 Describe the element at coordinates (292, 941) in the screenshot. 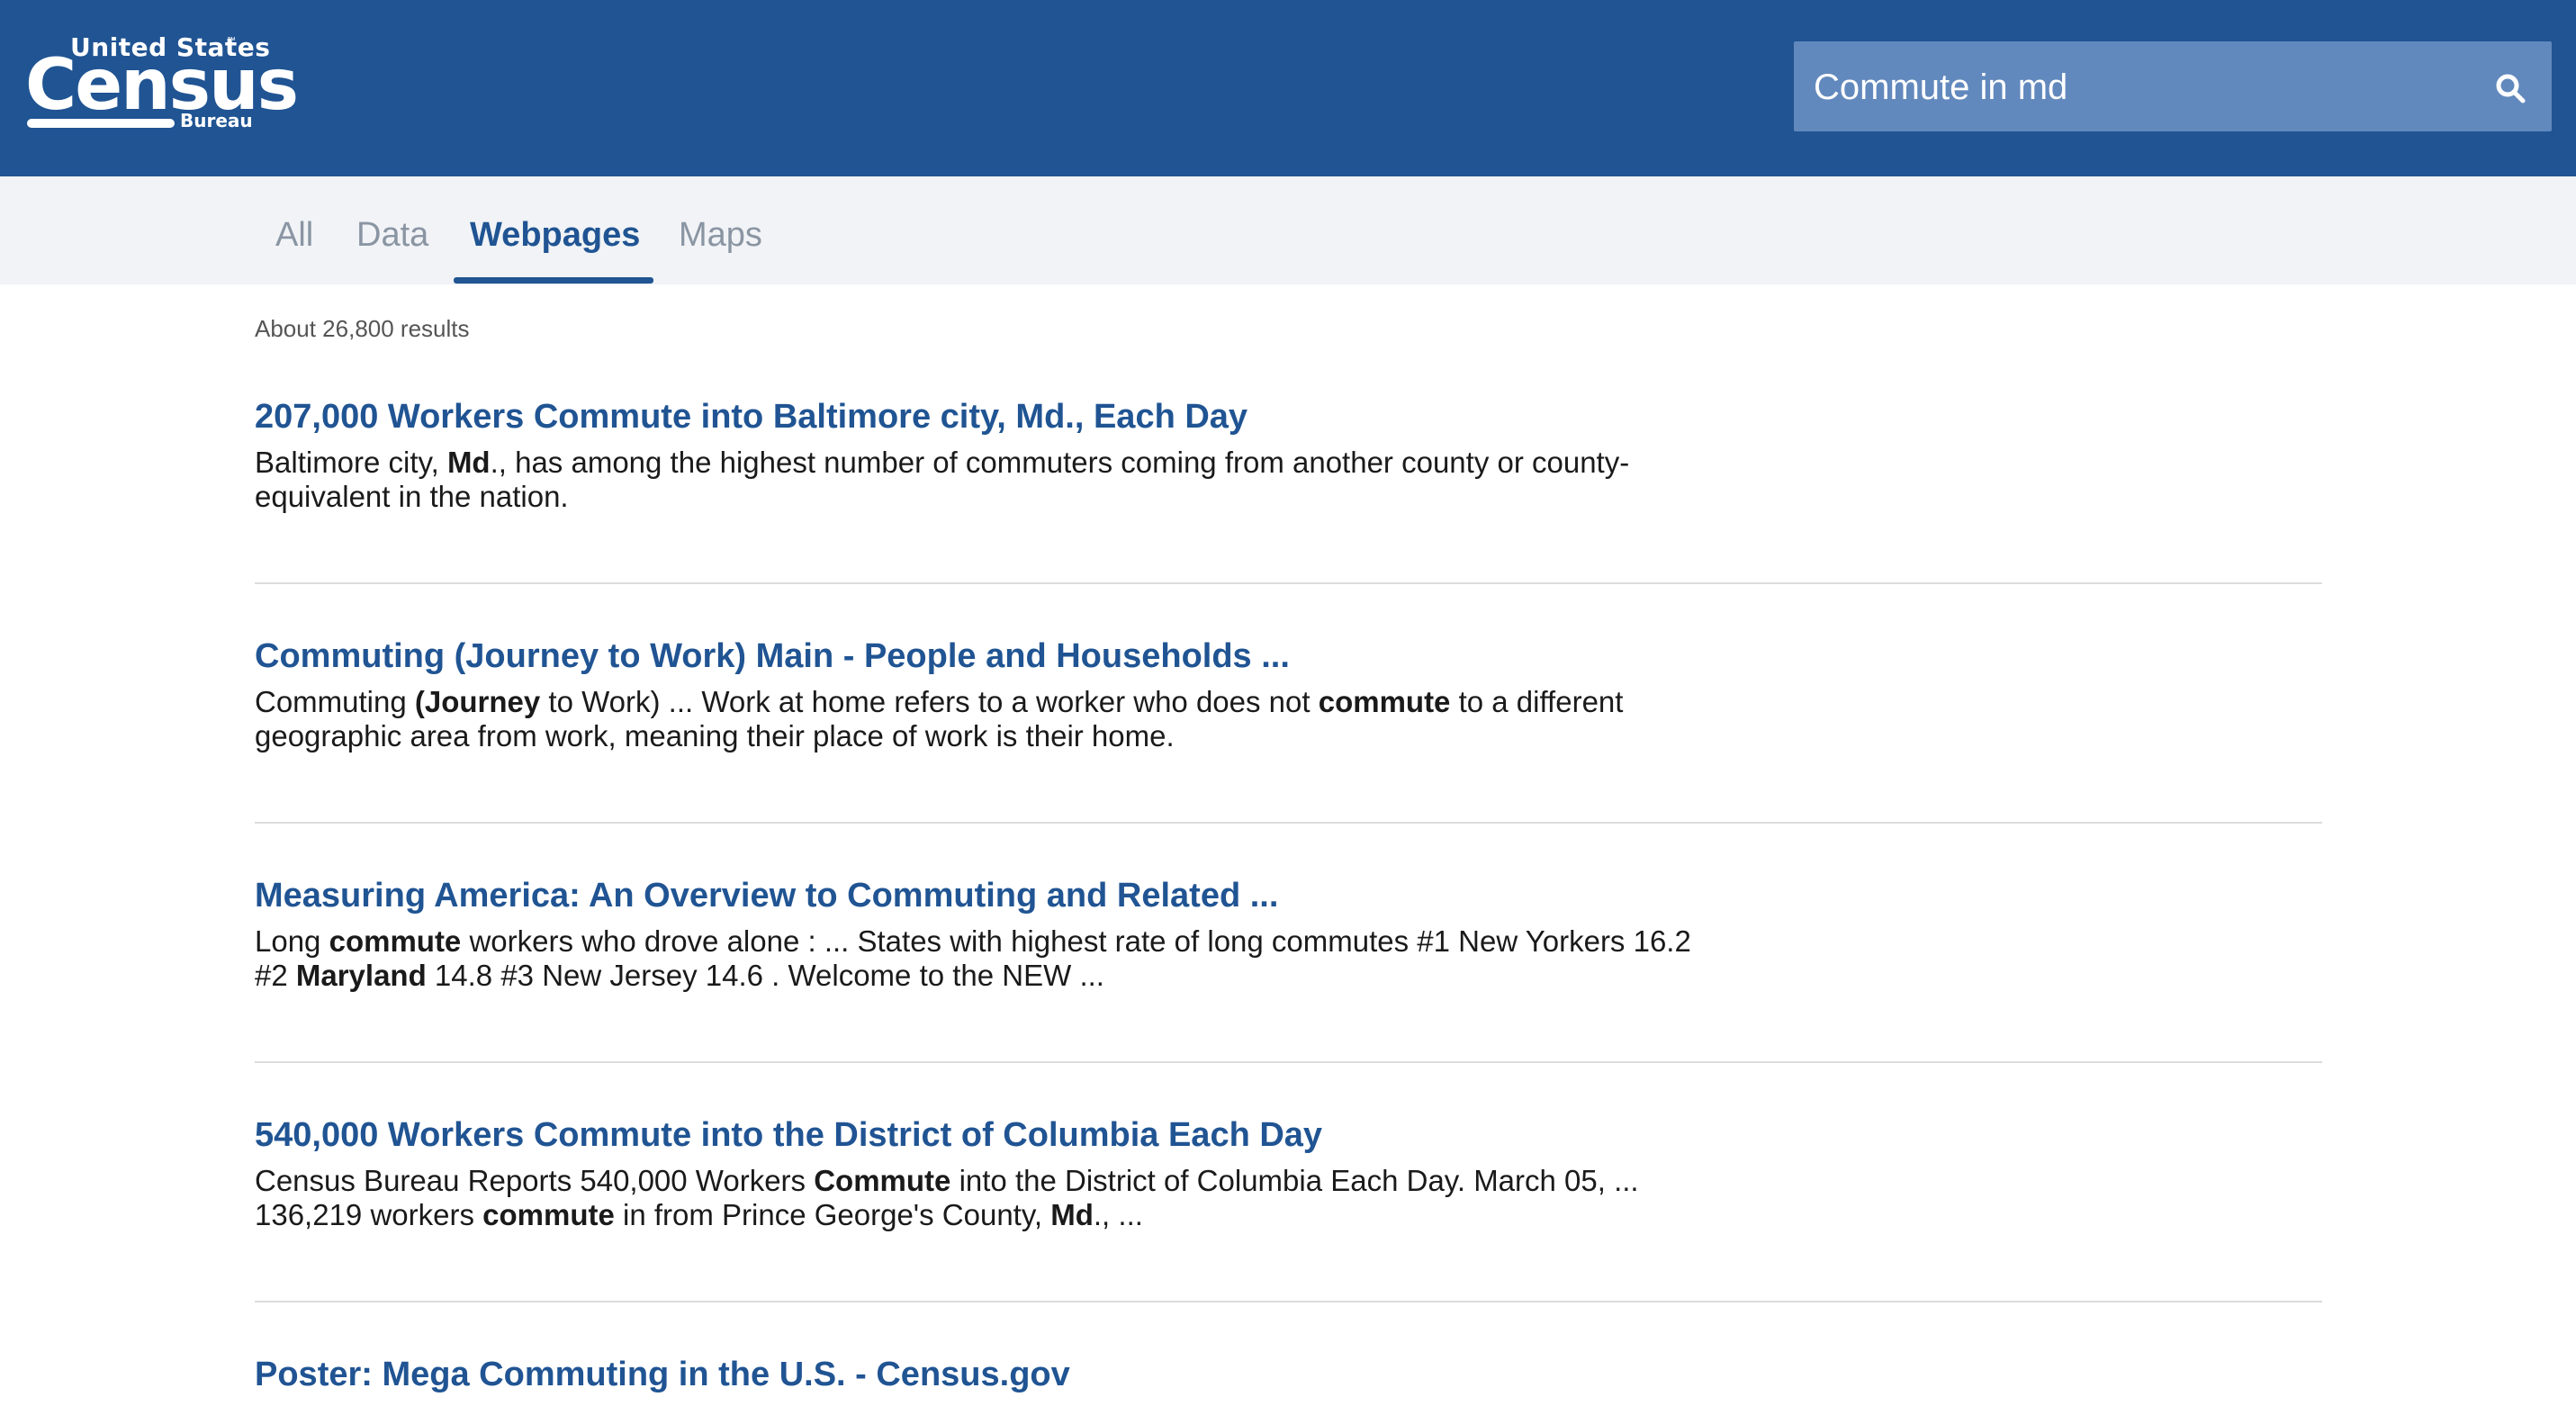

I see `snippet-text: Long` at that location.